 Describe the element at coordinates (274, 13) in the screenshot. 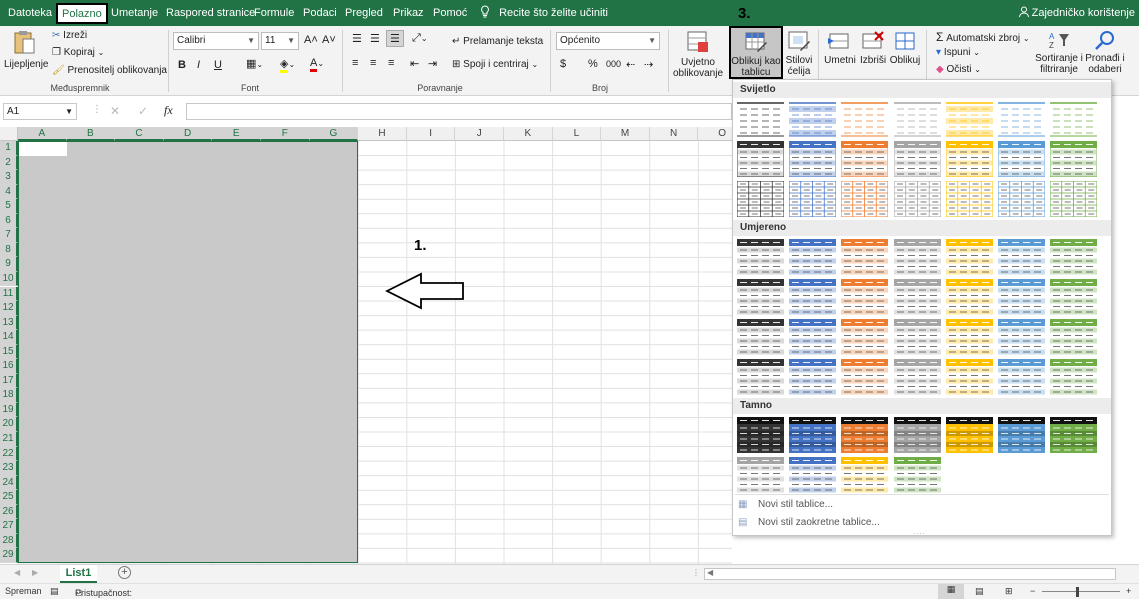

I see `tab-formulas: Formule` at that location.